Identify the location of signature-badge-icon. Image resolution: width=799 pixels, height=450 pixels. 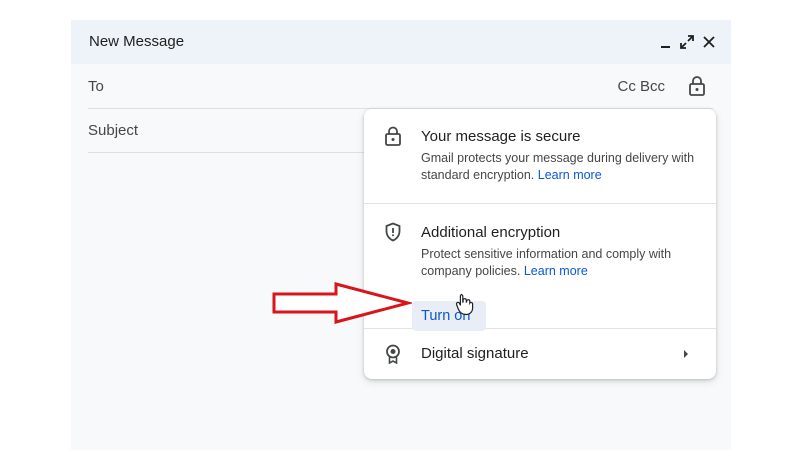
(393, 354).